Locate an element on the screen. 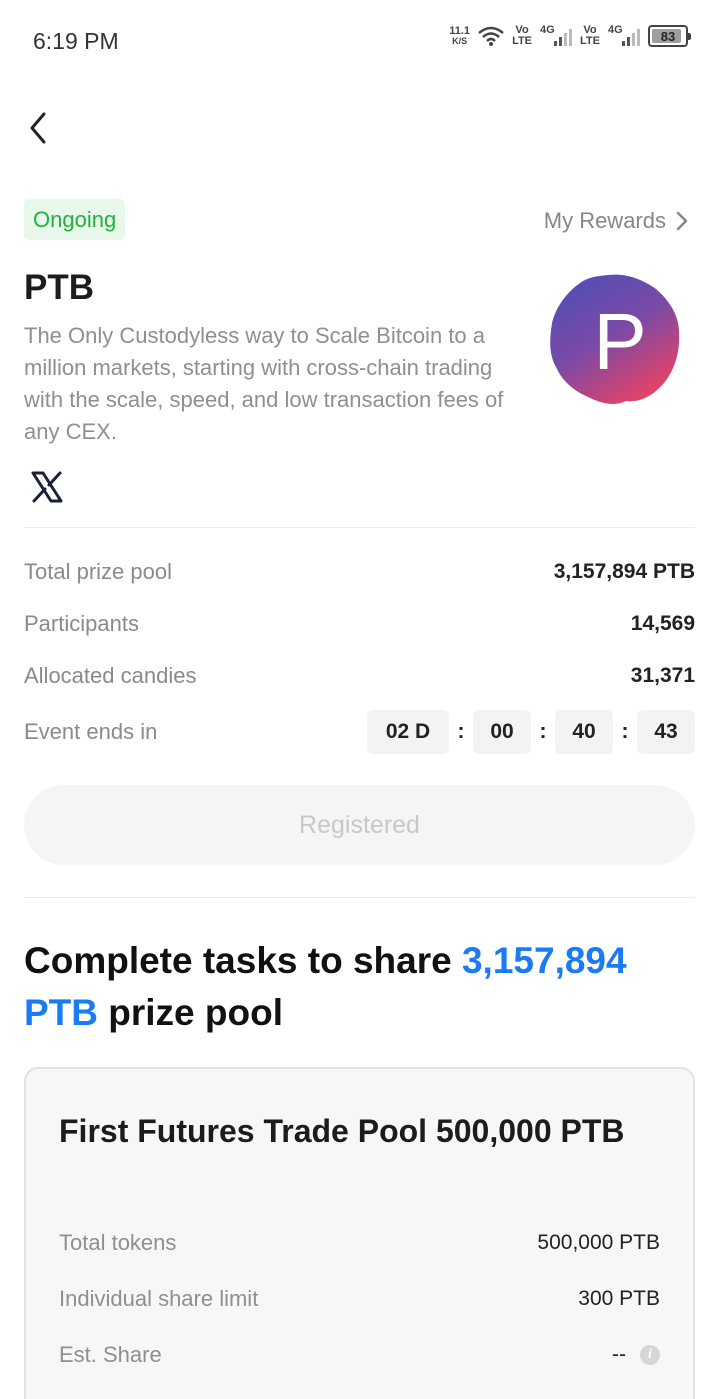 The image size is (708, 1399). status-time: 6:19 PM is located at coordinates (76, 41).